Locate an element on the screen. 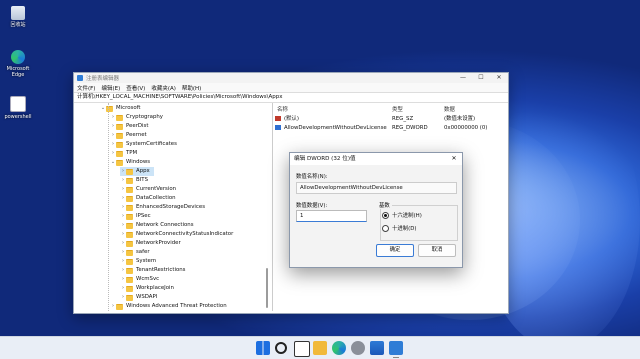 Image resolution: width=640 pixels, height=359 pixels. value-type: REG_SZ is located at coordinates (403, 119).